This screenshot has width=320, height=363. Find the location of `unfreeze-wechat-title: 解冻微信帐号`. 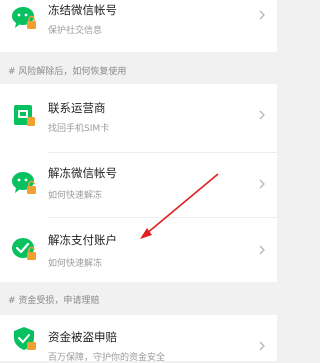

unfreeze-wechat-title: 解冻微信帐号 is located at coordinates (82, 173).